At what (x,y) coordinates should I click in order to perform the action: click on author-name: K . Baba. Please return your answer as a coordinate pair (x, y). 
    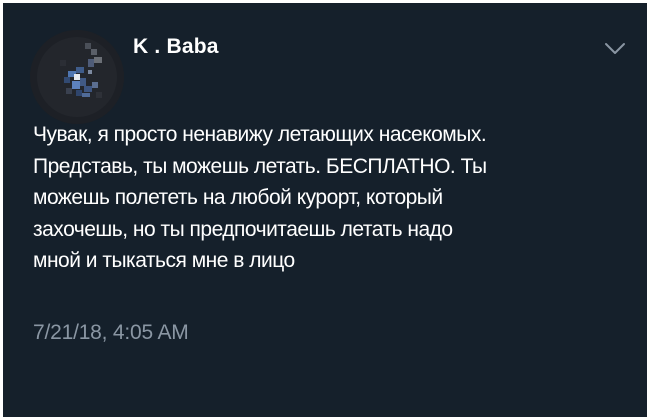
    Looking at the image, I should click on (176, 47).